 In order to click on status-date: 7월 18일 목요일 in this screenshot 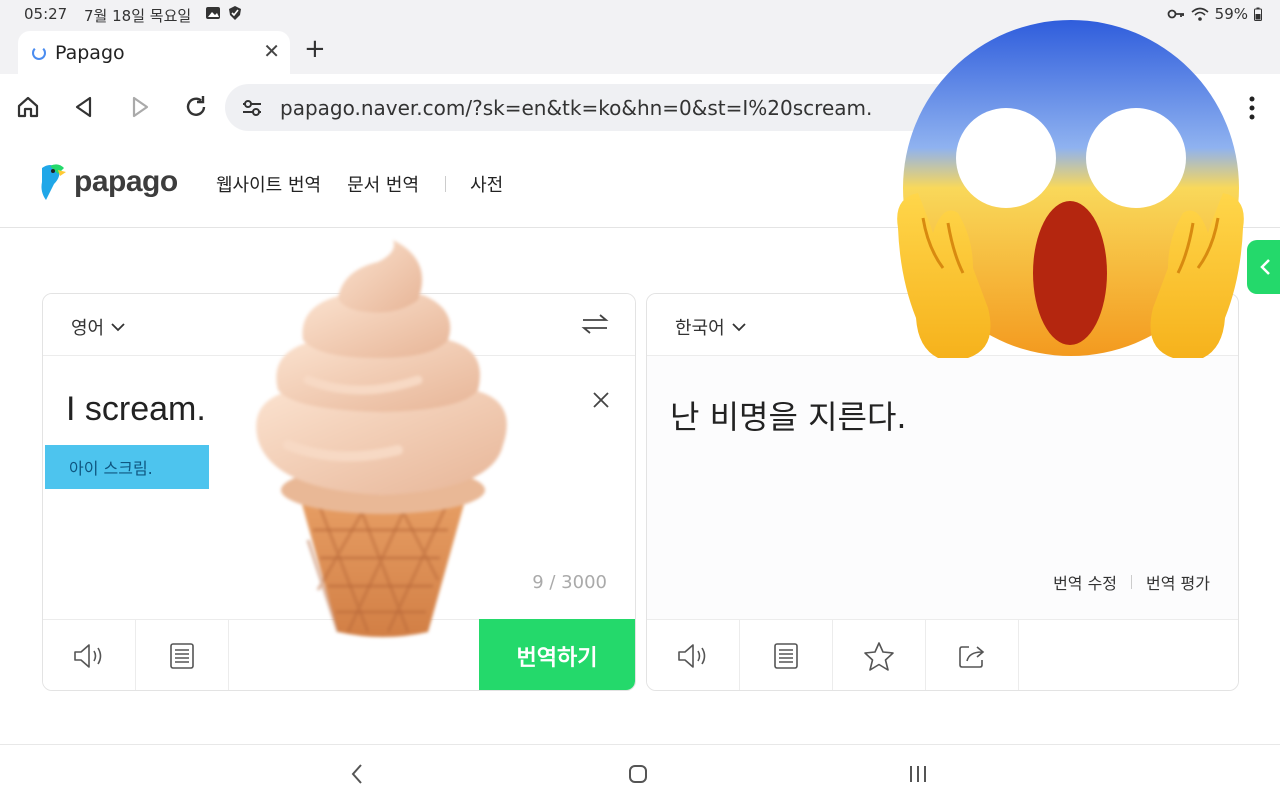, I will do `click(138, 16)`.